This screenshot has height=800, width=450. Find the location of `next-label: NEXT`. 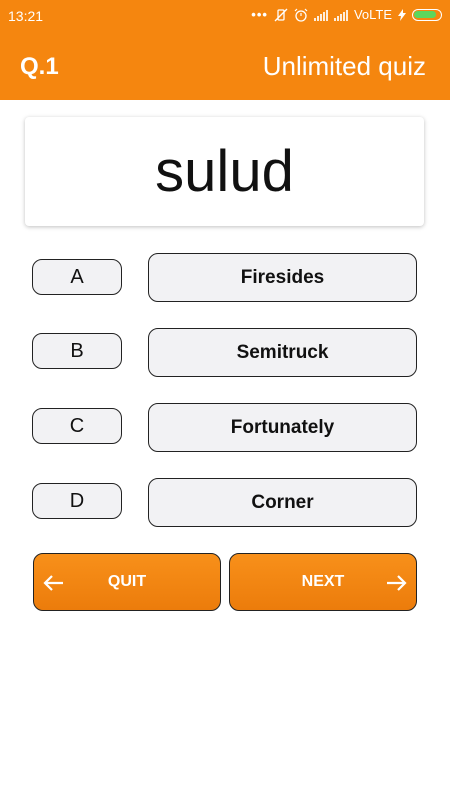

next-label: NEXT is located at coordinates (323, 581).